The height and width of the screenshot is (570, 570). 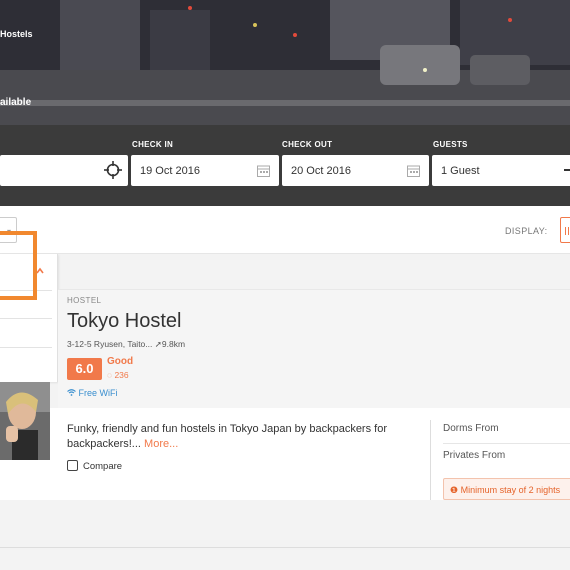 What do you see at coordinates (16, 34) in the screenshot?
I see `breadcrumb: Hostels` at bounding box center [16, 34].